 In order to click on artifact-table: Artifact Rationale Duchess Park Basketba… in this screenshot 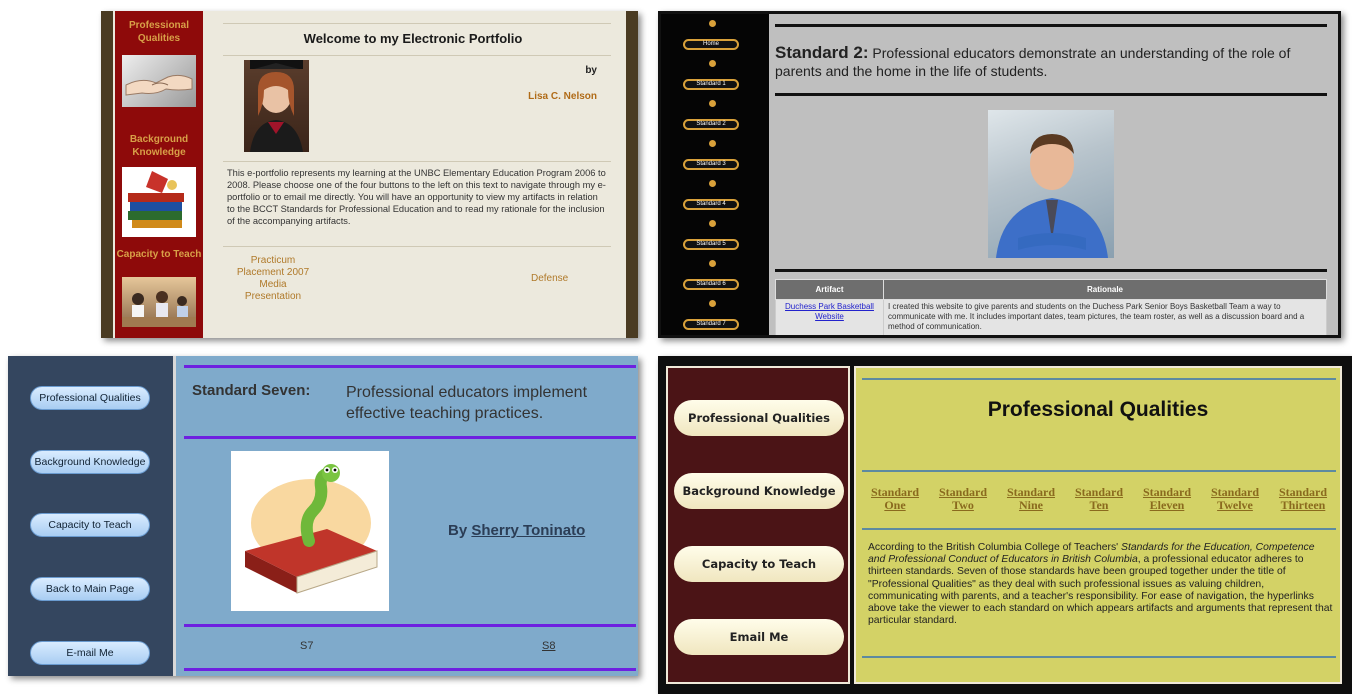, I will do `click(1051, 307)`.